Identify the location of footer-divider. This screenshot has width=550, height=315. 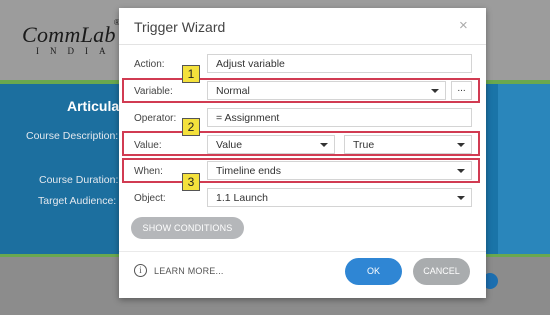
(302, 251).